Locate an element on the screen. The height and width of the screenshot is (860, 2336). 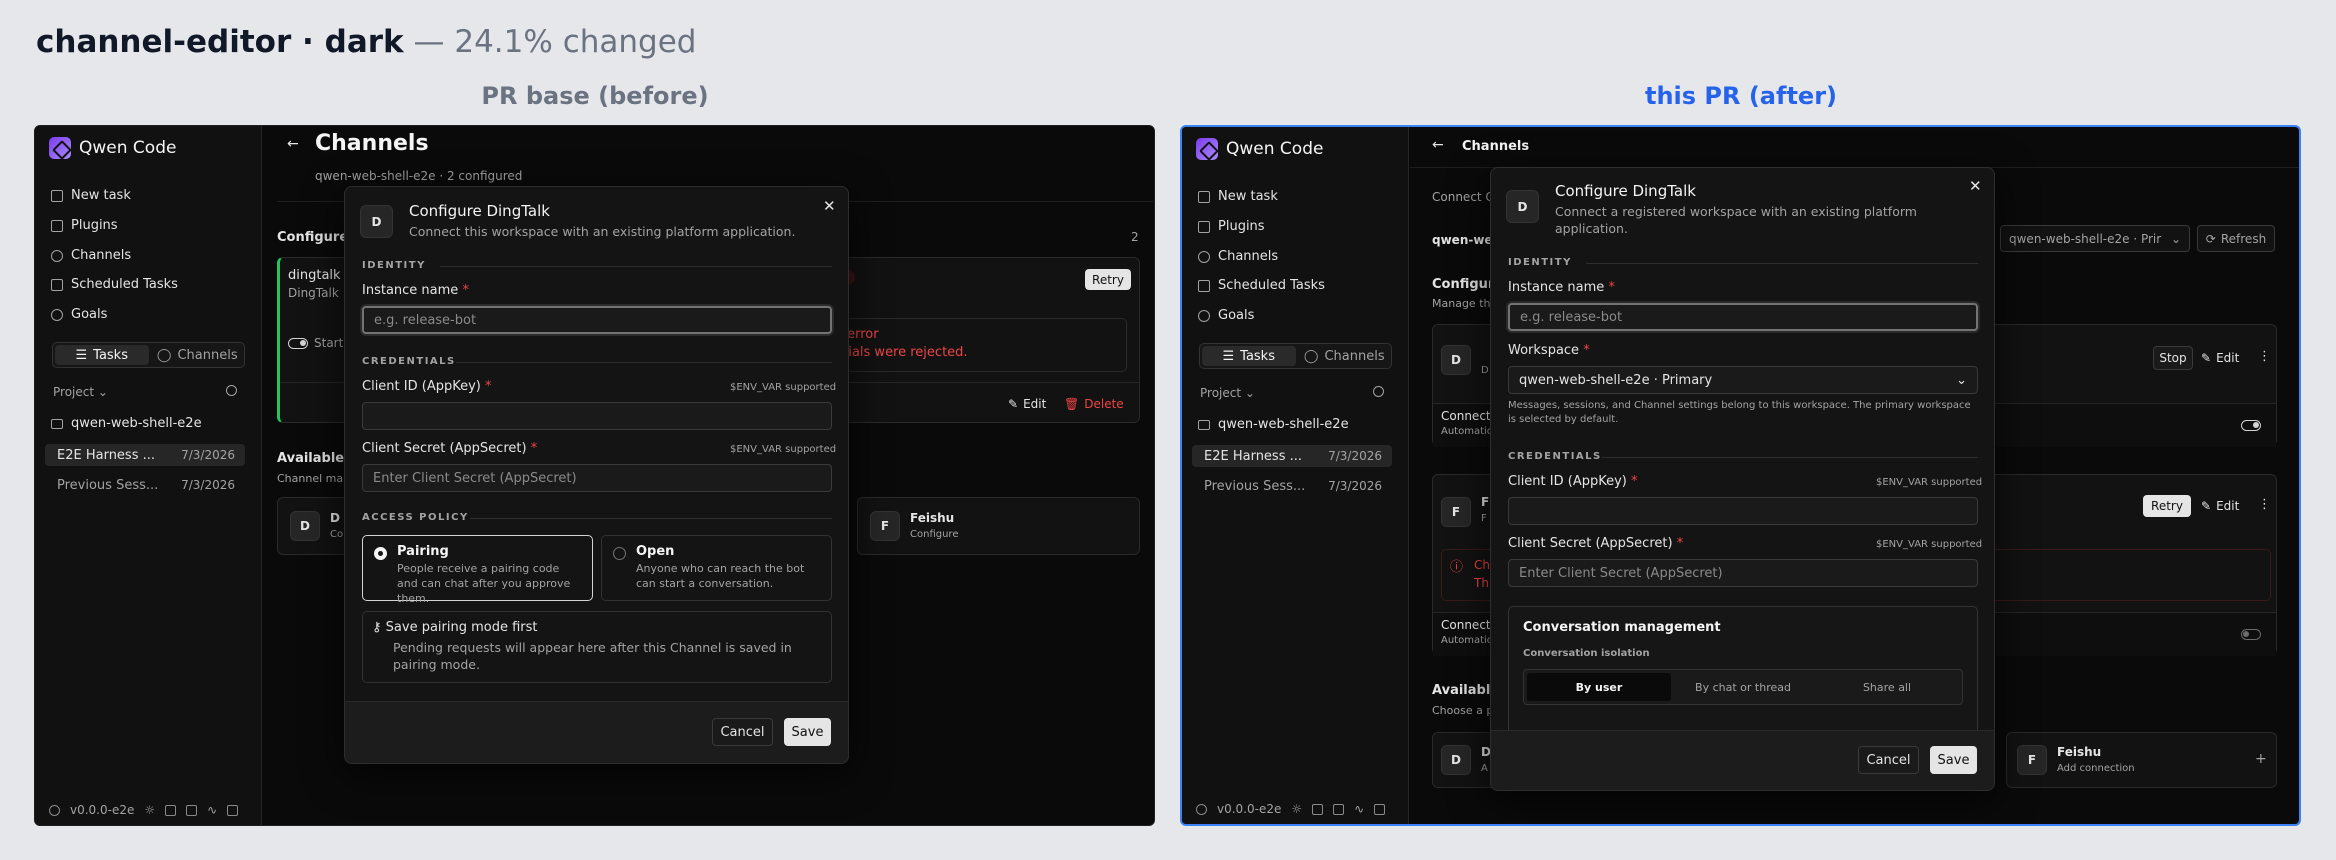
iso-option-share-all: Share all is located at coordinates (1887, 687).